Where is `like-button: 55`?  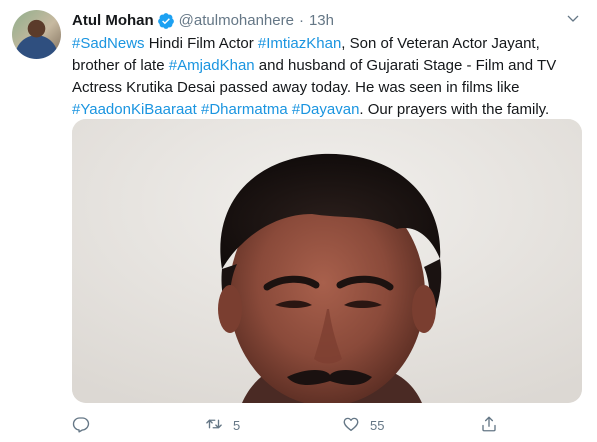 like-button: 55 is located at coordinates (363, 425).